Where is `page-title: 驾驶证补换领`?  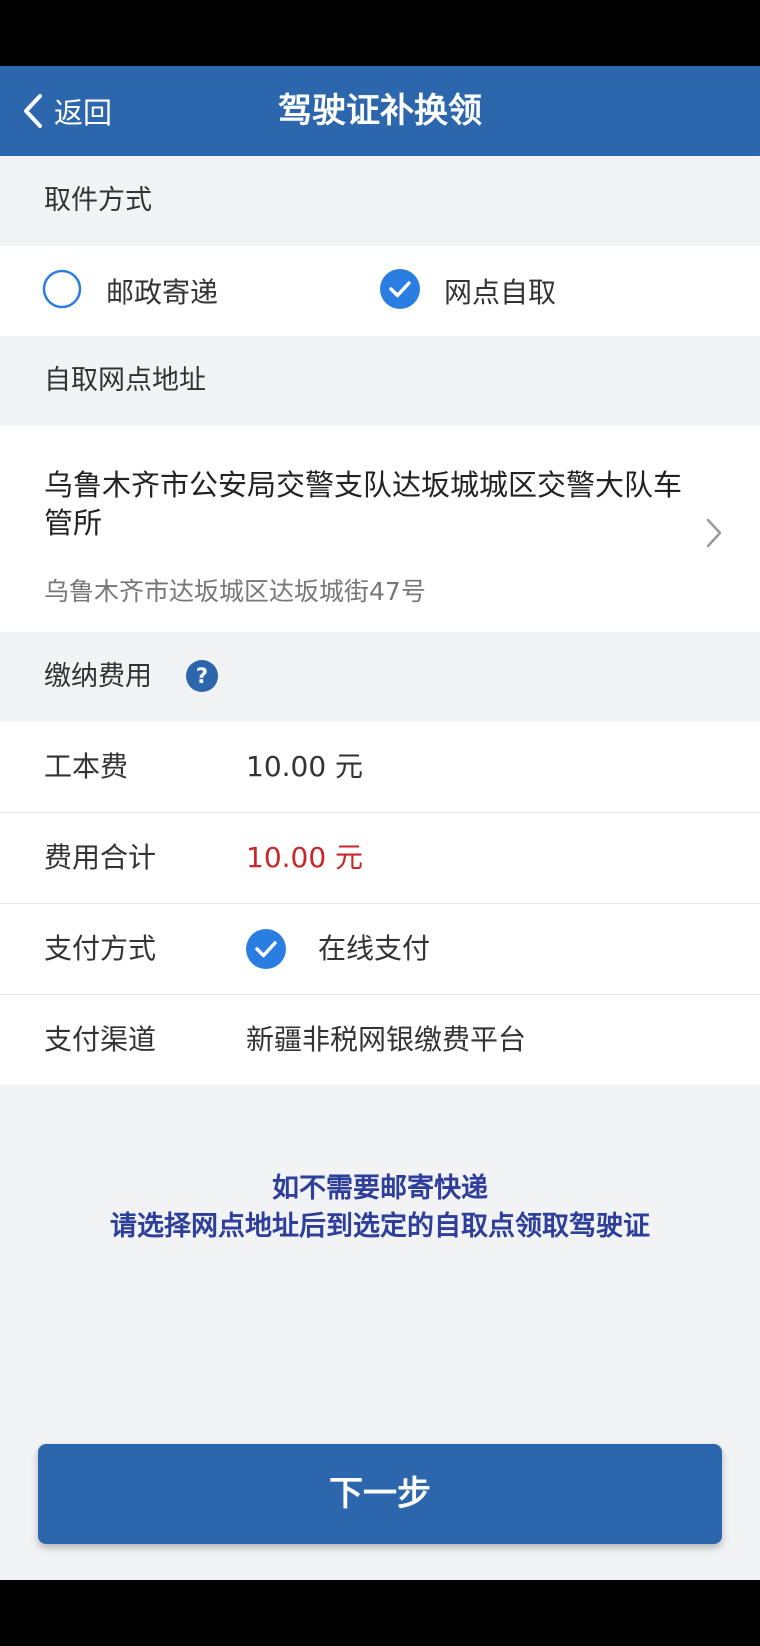
page-title: 驾驶证补换领 is located at coordinates (380, 111).